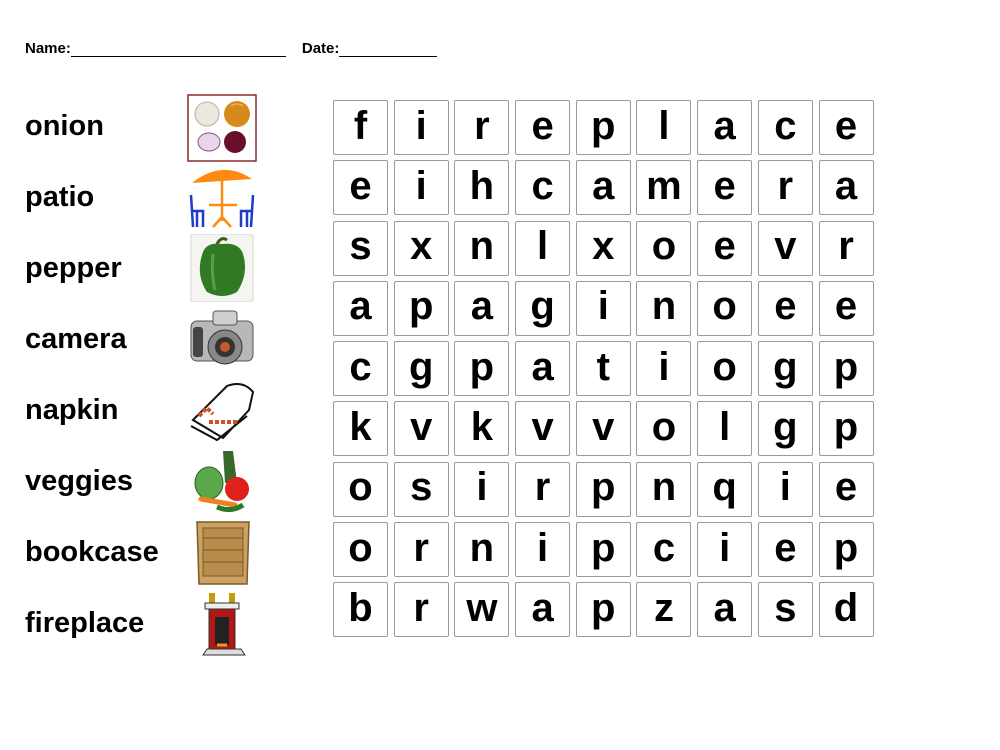  I want to click on grid-cell: d, so click(846, 610).